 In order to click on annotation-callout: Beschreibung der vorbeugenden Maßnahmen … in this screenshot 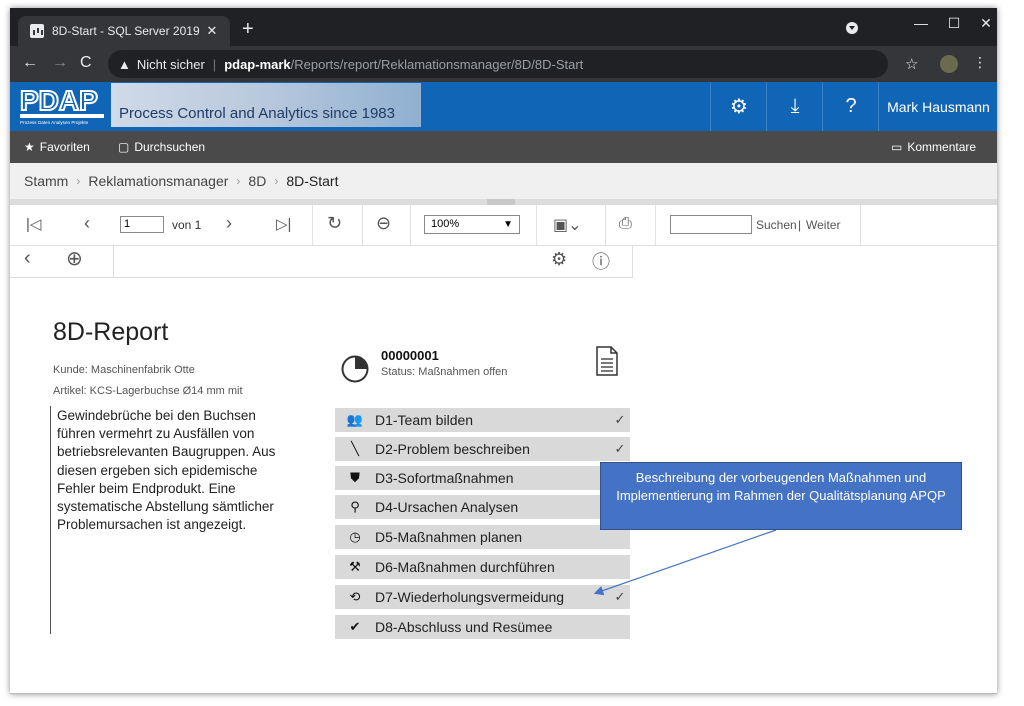, I will do `click(781, 496)`.